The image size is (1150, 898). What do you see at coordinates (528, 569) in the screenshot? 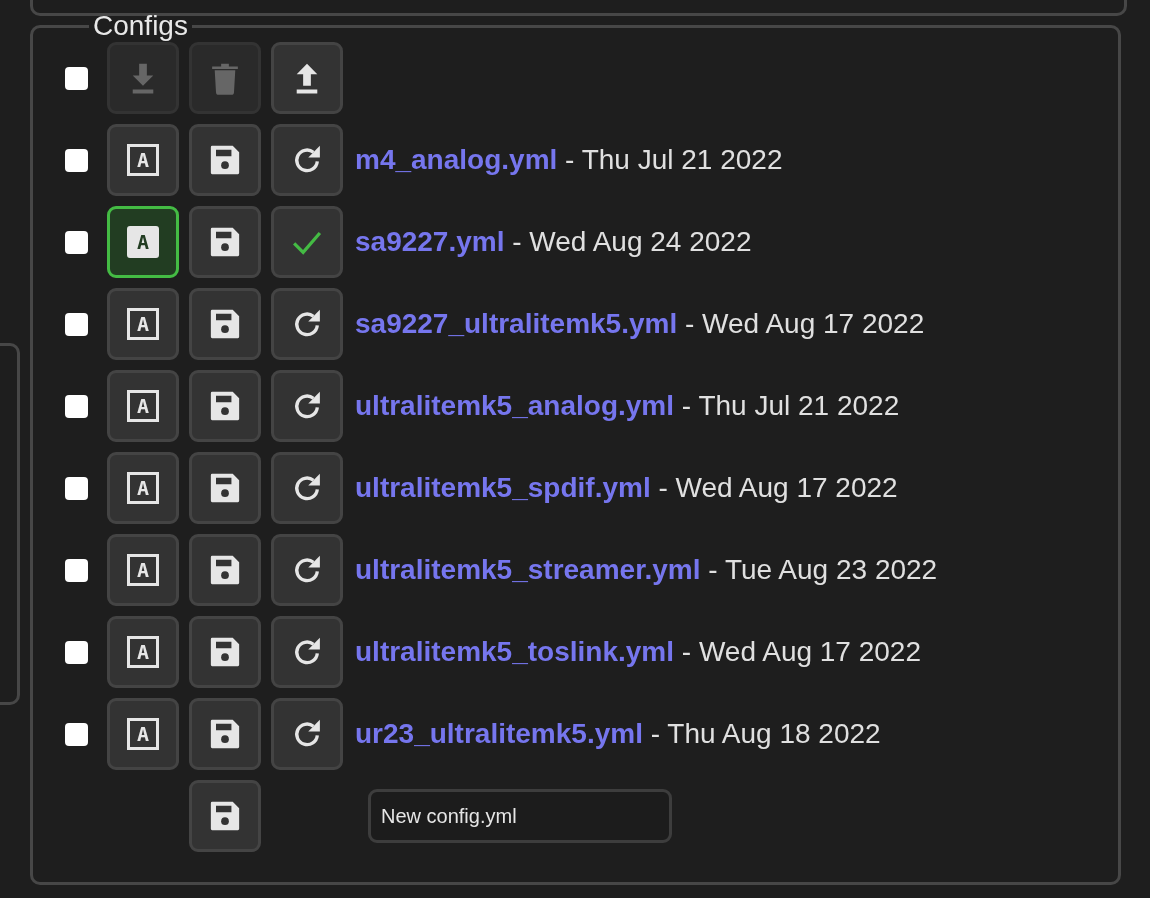
I see `config-link: ultralitemk5_streamer.yml` at bounding box center [528, 569].